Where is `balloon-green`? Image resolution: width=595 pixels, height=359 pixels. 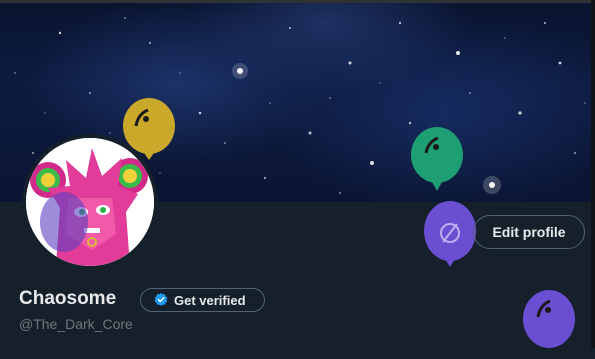
balloon-green is located at coordinates (438, 162).